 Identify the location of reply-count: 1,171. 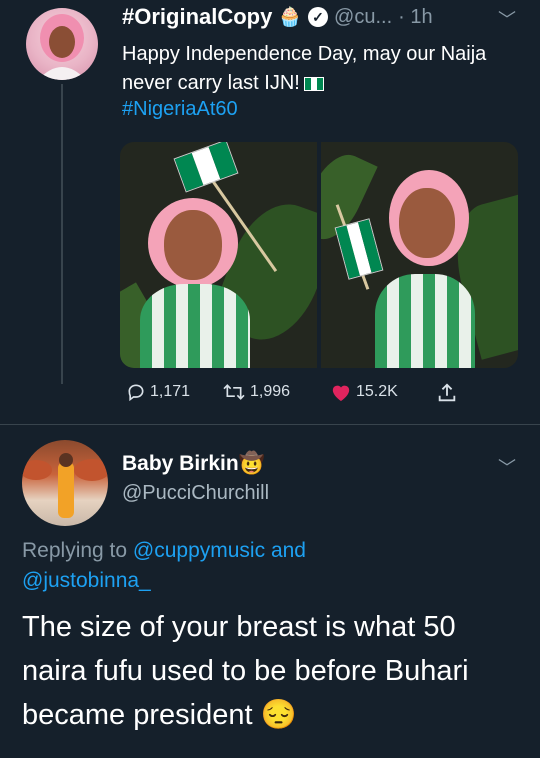
(170, 391).